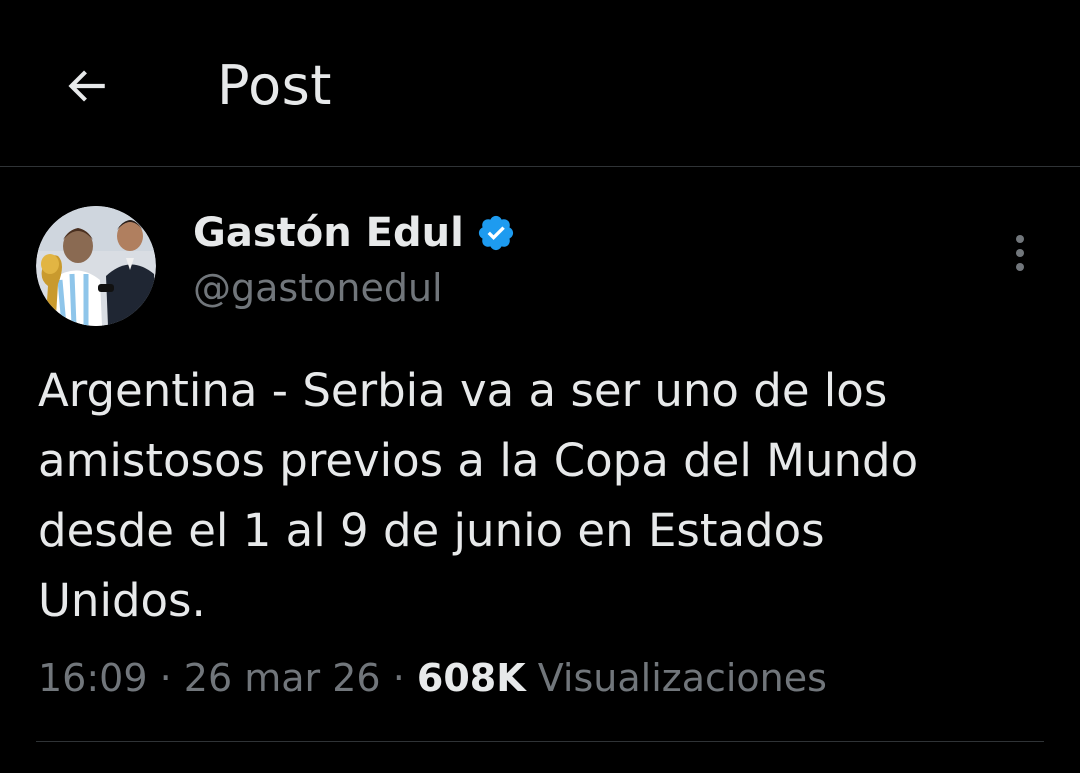 This screenshot has height=773, width=1080. I want to click on author-name-label: Gastón Edul, so click(328, 233).